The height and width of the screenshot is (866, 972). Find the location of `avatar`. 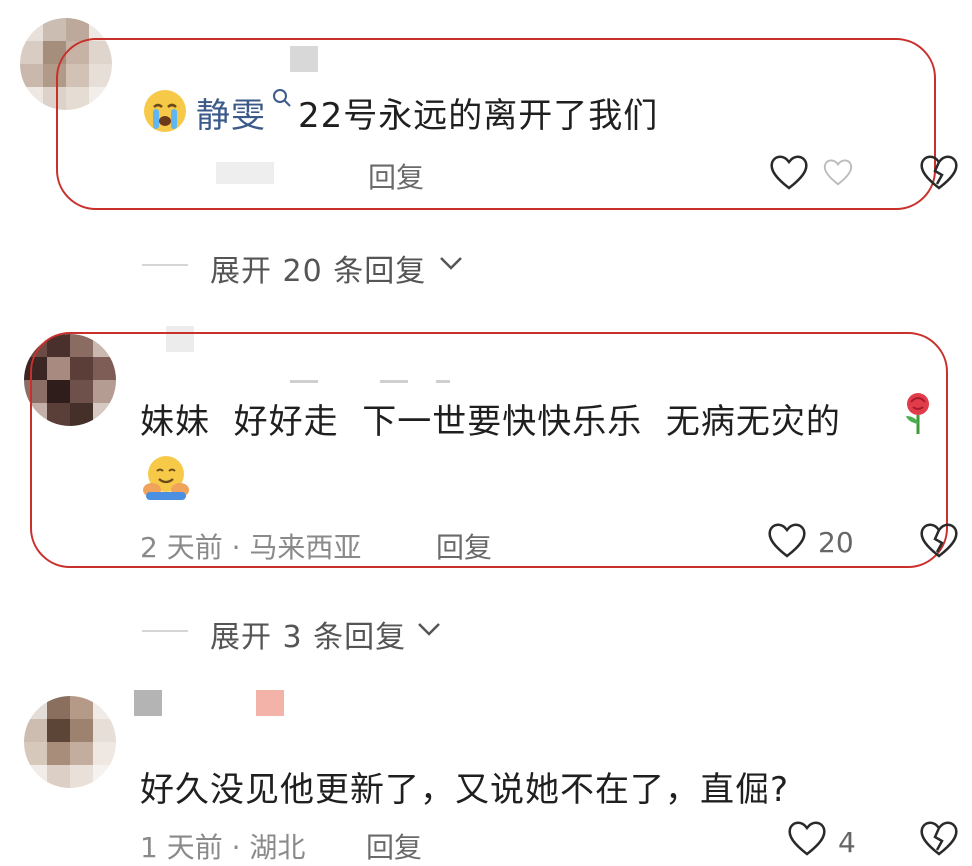

avatar is located at coordinates (70, 742).